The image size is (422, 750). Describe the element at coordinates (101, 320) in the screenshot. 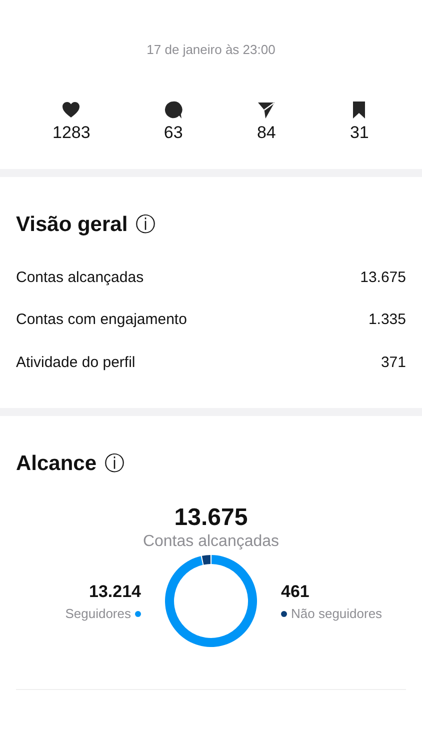

I see `metric-label: Contas com engajamento` at that location.